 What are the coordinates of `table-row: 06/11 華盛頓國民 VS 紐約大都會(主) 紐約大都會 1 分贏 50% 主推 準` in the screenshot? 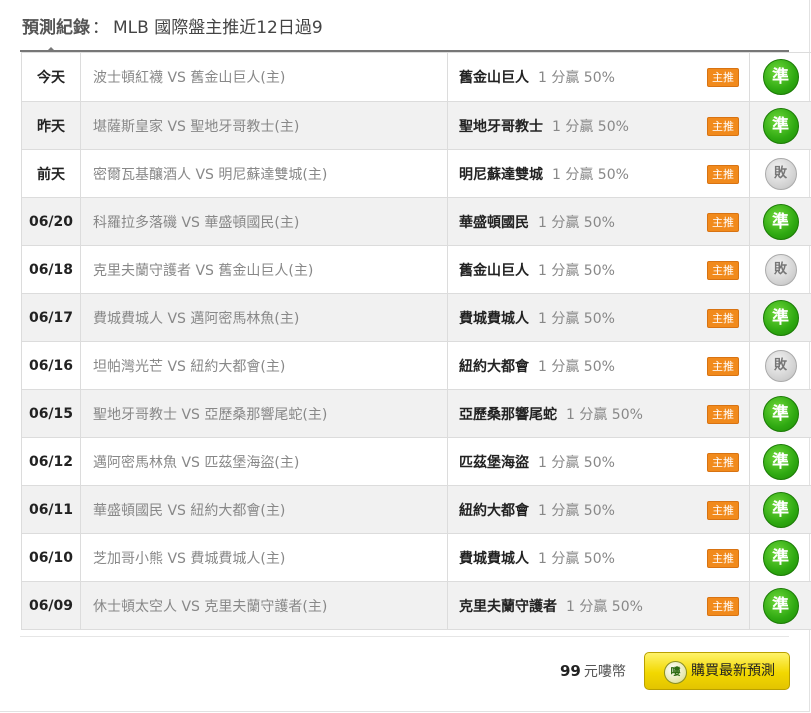 It's located at (416, 509).